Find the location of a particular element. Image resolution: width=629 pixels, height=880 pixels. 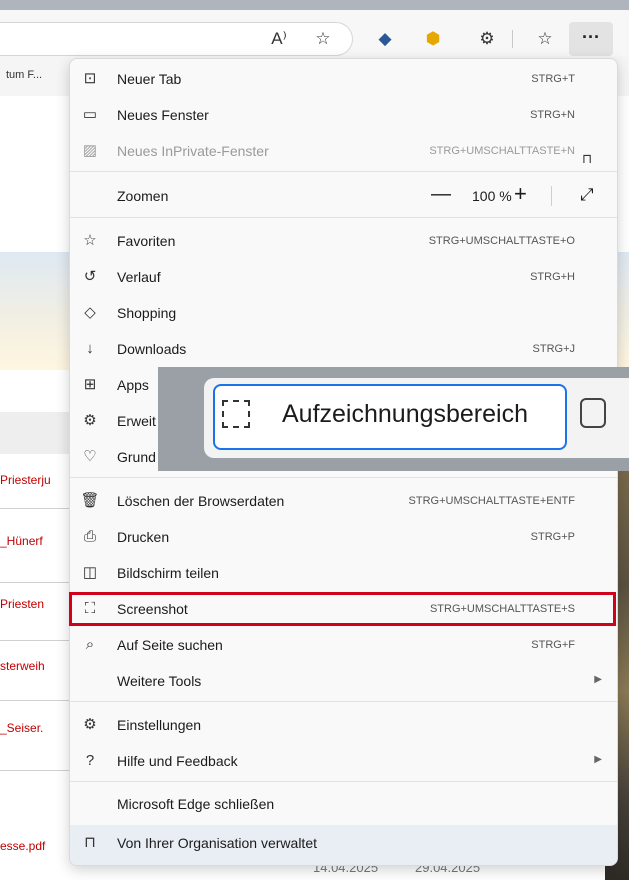

menu-item-find-on-page: ⌕ Auf Seite suchen STRG+F is located at coordinates (343, 645).